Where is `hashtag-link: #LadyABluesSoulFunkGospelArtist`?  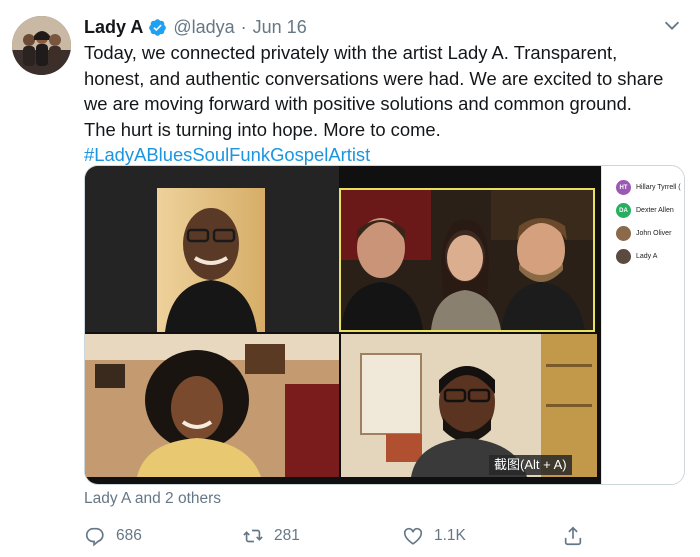
hashtag-link: #LadyABluesSoulFunkGospelArtist is located at coordinates (384, 155).